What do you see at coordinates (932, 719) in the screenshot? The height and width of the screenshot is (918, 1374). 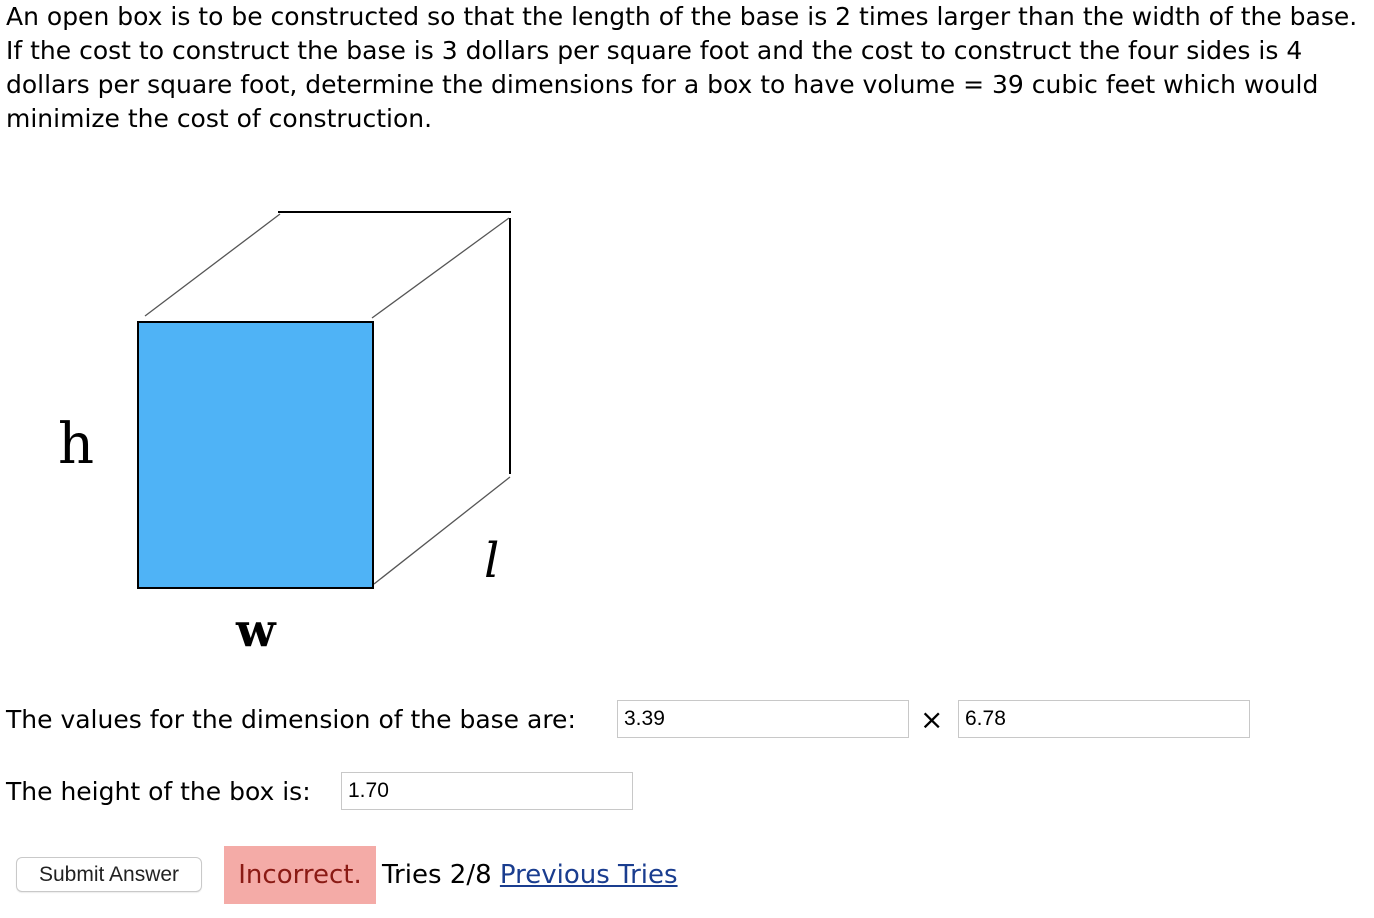 I see `times-icon: ×` at bounding box center [932, 719].